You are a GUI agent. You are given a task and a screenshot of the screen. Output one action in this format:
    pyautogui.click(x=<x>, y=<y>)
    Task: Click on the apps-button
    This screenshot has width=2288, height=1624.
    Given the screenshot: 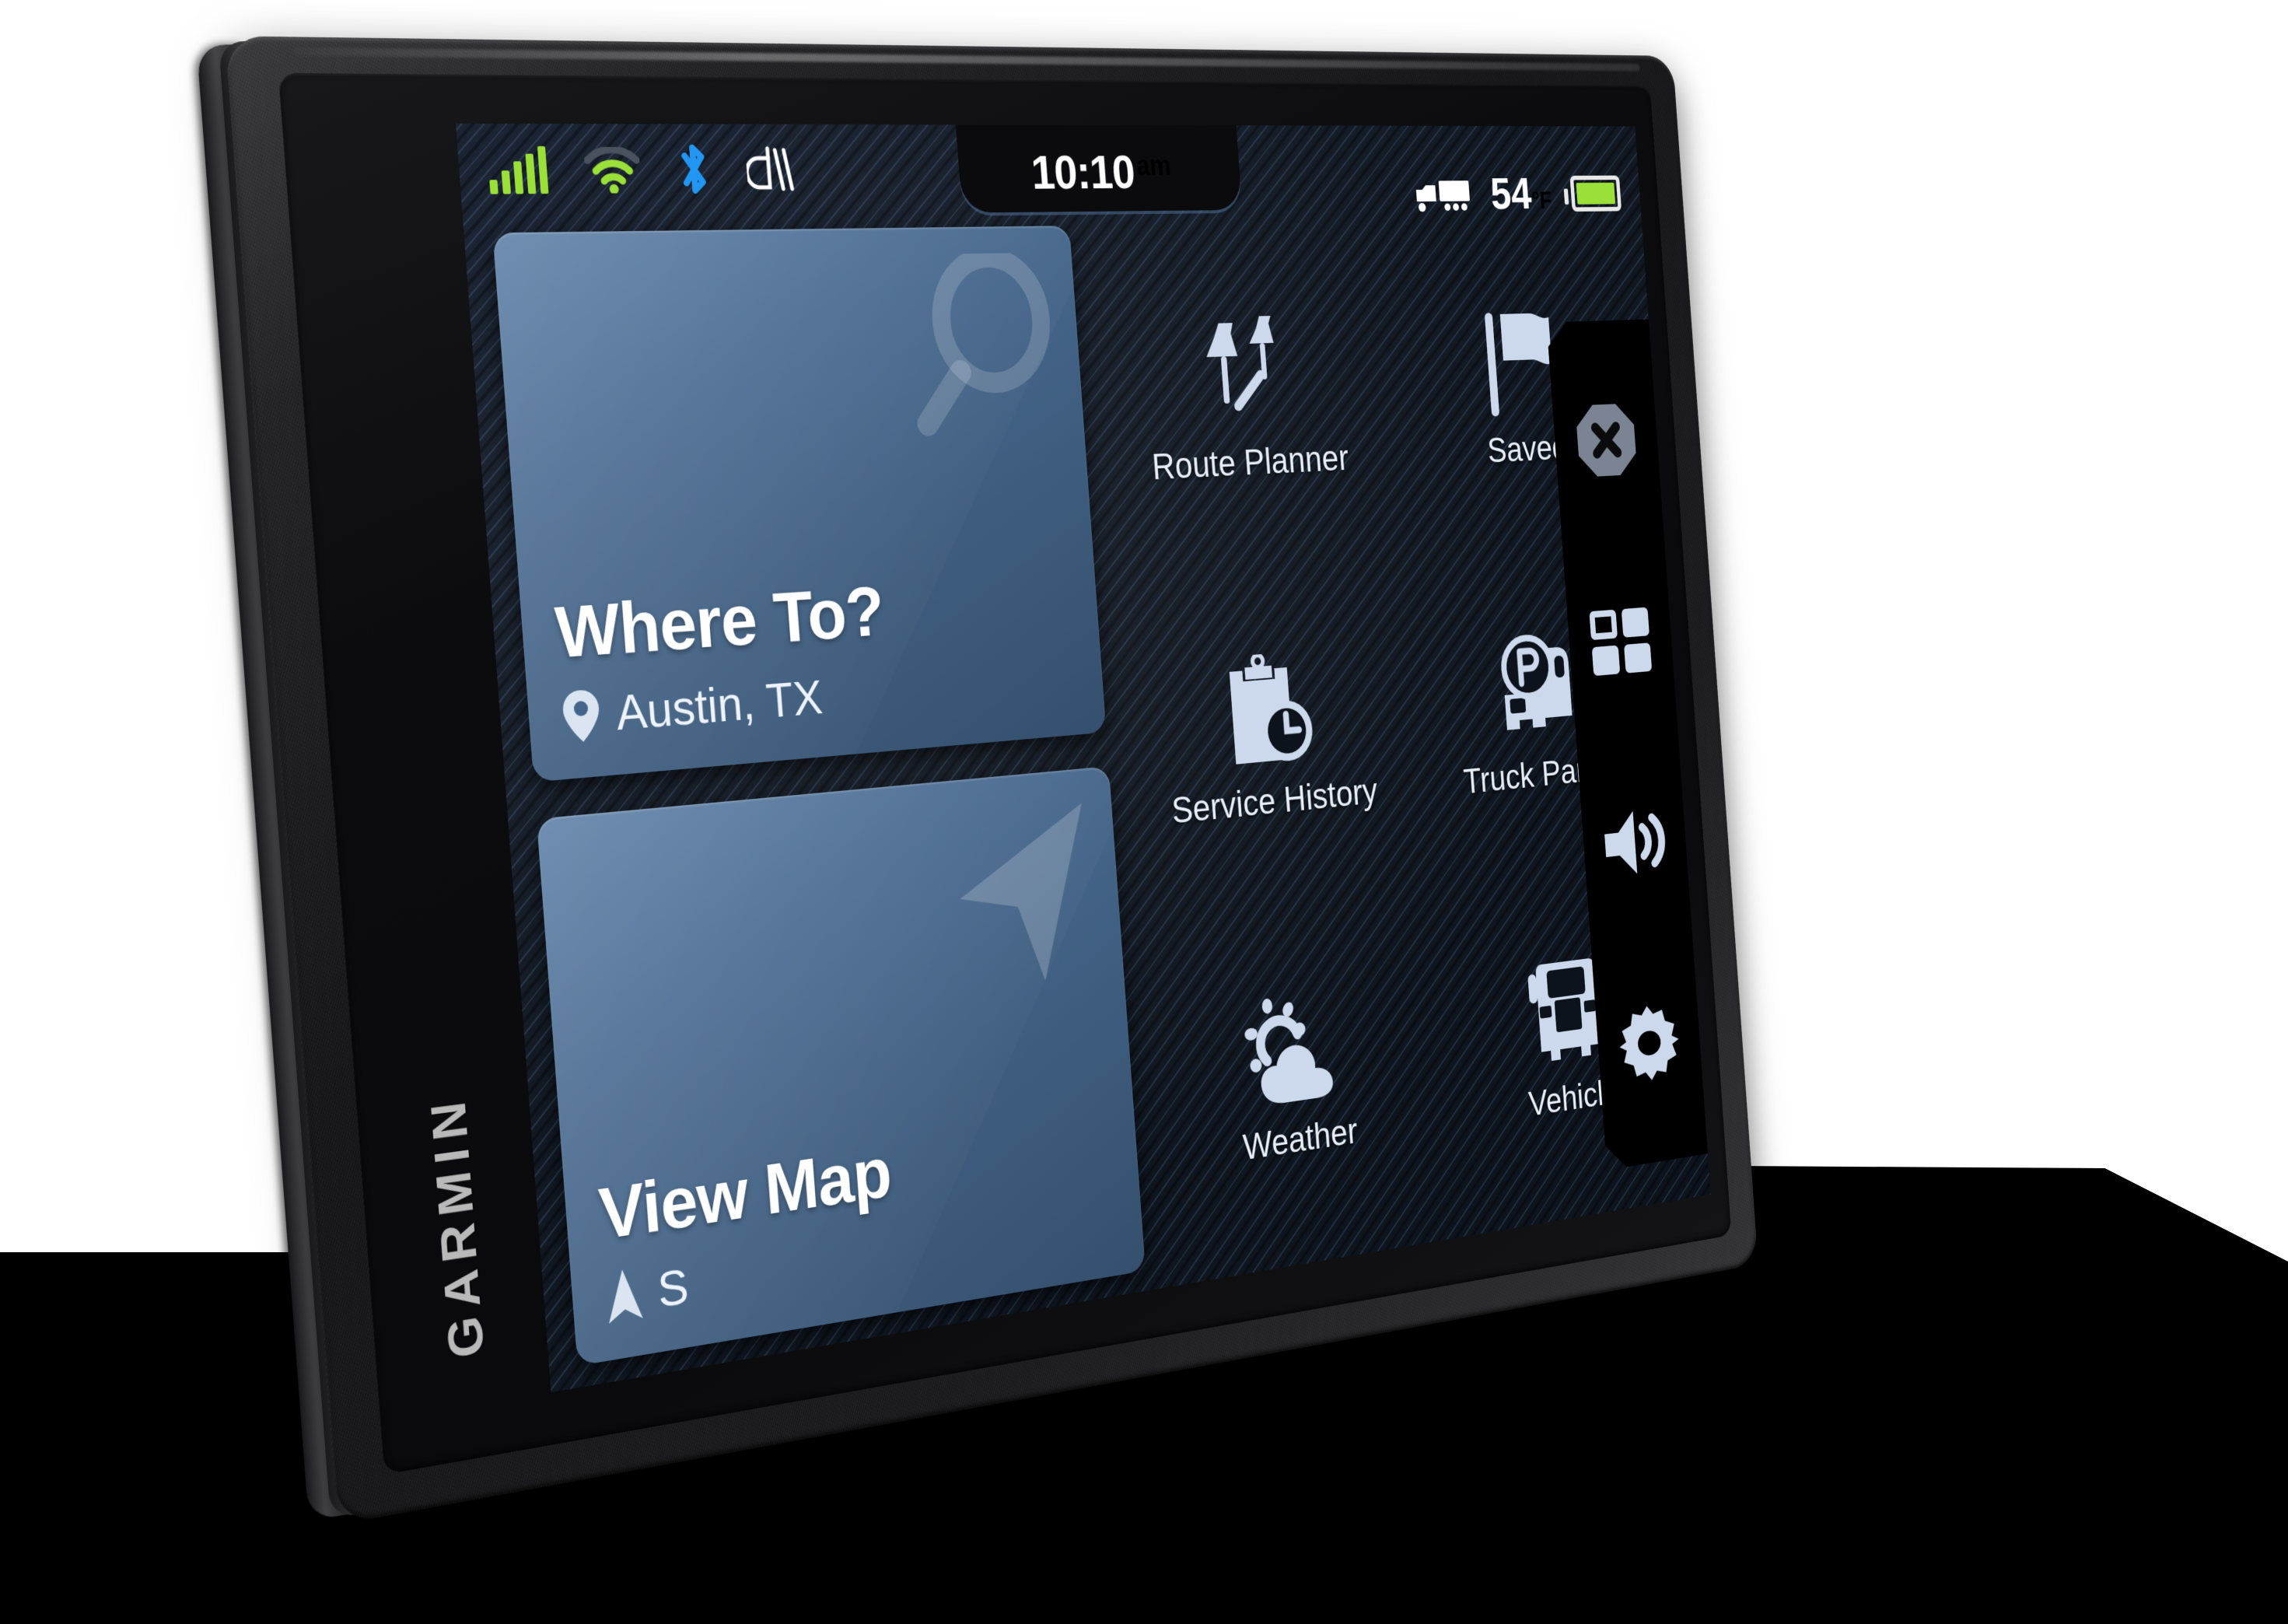 What is the action you would take?
    pyautogui.click(x=1620, y=641)
    